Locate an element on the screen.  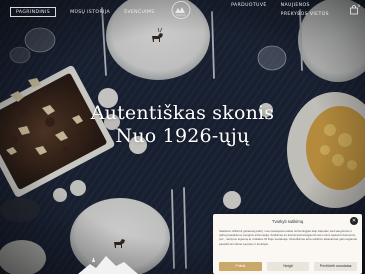
hero-title-line1: Autentiškas skonis is located at coordinates (182, 113).